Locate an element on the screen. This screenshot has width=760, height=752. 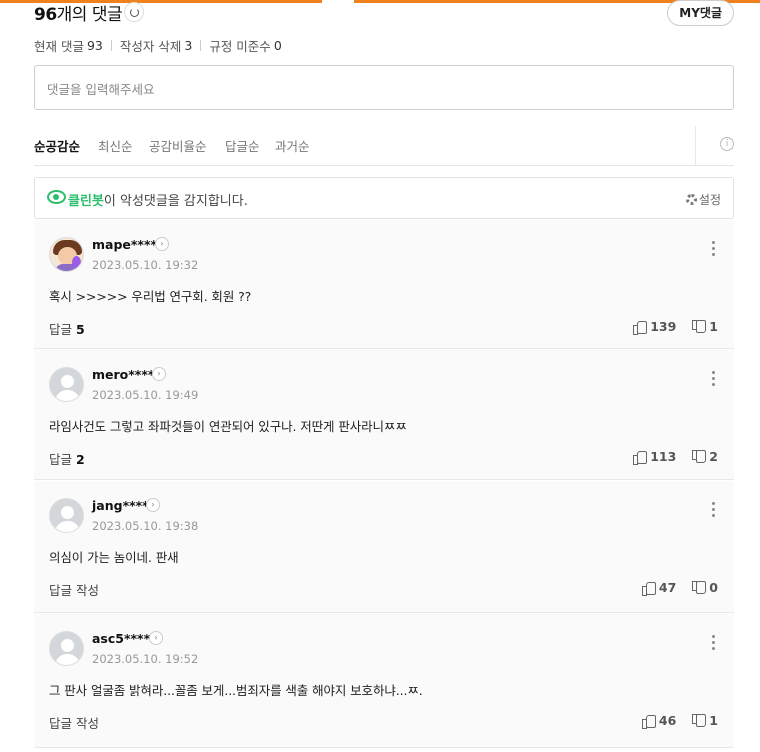
vote-area: 113 2 is located at coordinates (675, 457).